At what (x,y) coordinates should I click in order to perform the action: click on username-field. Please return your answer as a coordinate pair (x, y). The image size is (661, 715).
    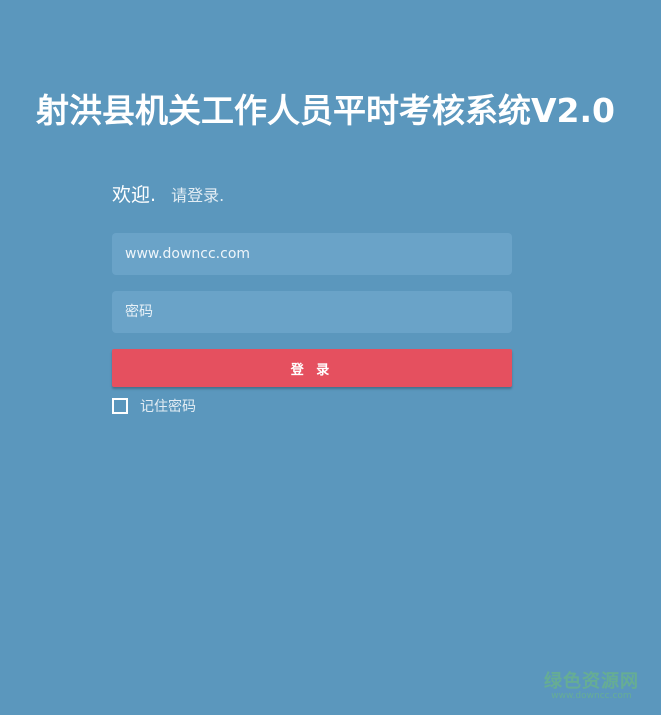
    Looking at the image, I should click on (312, 254).